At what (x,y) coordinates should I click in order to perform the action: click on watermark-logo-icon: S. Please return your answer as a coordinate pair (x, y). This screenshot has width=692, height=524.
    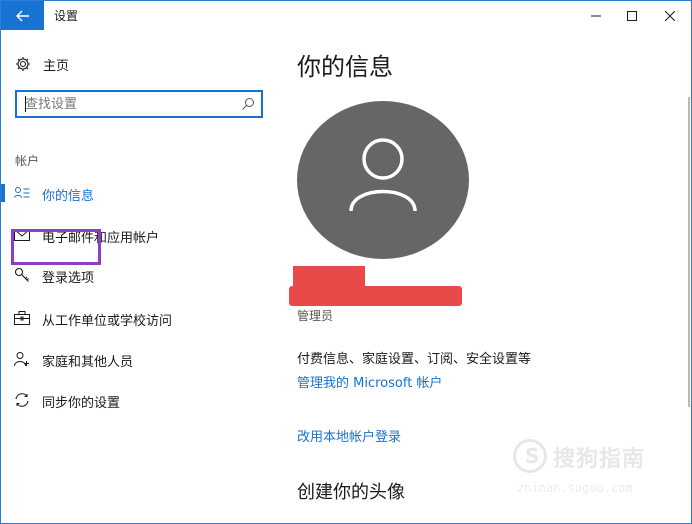
    Looking at the image, I should click on (530, 456).